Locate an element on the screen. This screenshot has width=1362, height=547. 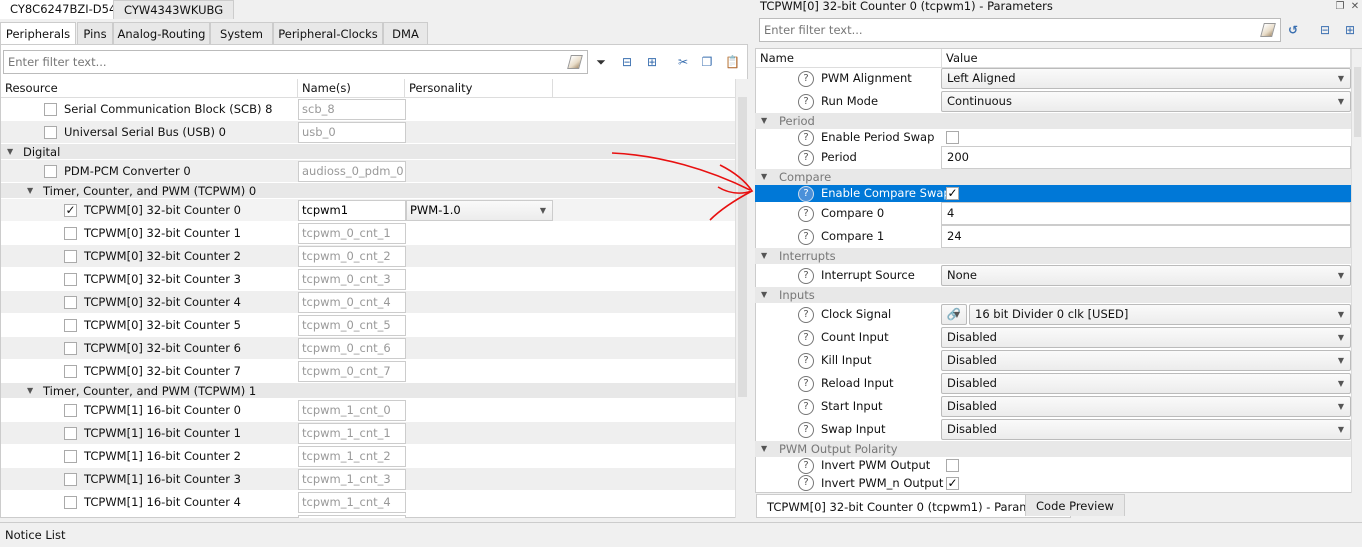
param-select: 16 bit Divider 0 clk [USED] is located at coordinates (1160, 314).